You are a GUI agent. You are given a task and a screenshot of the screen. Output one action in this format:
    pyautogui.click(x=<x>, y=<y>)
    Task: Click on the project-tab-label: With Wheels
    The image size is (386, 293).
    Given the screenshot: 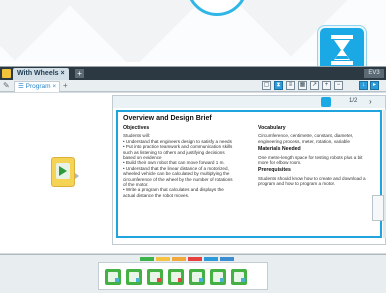 What is the action you would take?
    pyautogui.click(x=38, y=73)
    